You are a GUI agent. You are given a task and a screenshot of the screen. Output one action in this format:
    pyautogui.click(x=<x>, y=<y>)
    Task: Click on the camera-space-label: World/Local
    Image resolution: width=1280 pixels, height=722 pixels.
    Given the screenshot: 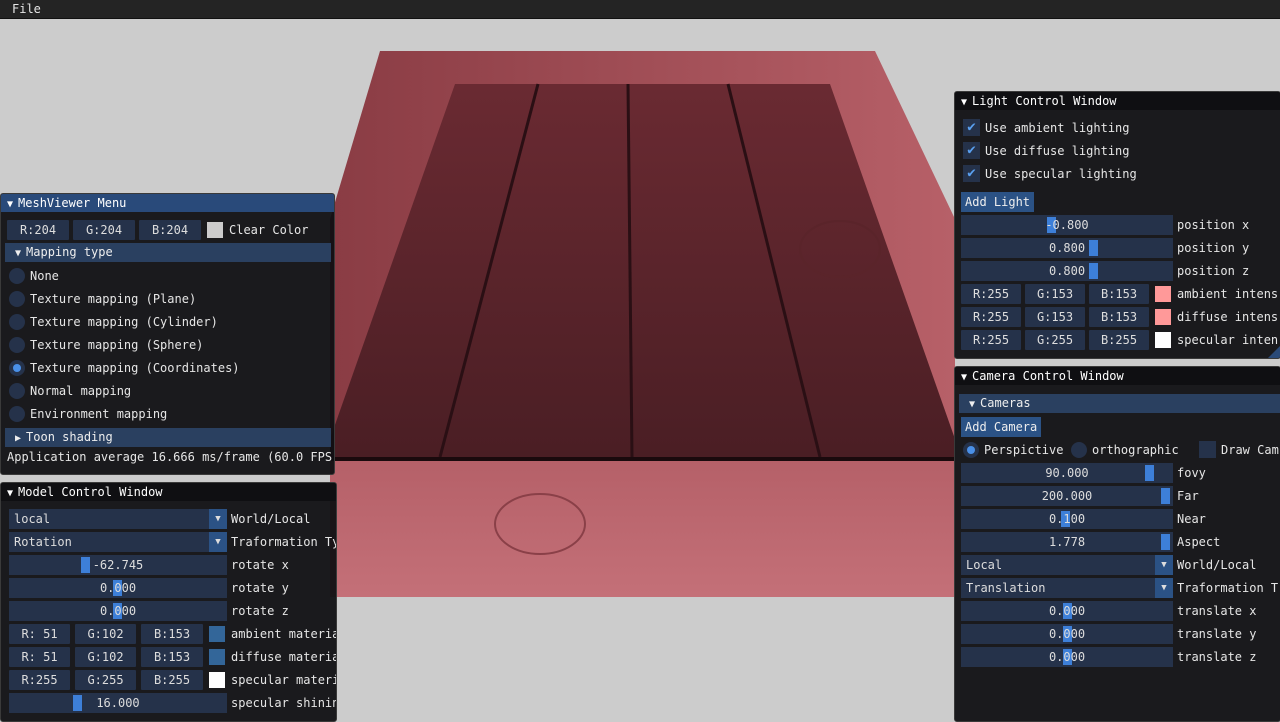 What is the action you would take?
    pyautogui.click(x=1217, y=565)
    